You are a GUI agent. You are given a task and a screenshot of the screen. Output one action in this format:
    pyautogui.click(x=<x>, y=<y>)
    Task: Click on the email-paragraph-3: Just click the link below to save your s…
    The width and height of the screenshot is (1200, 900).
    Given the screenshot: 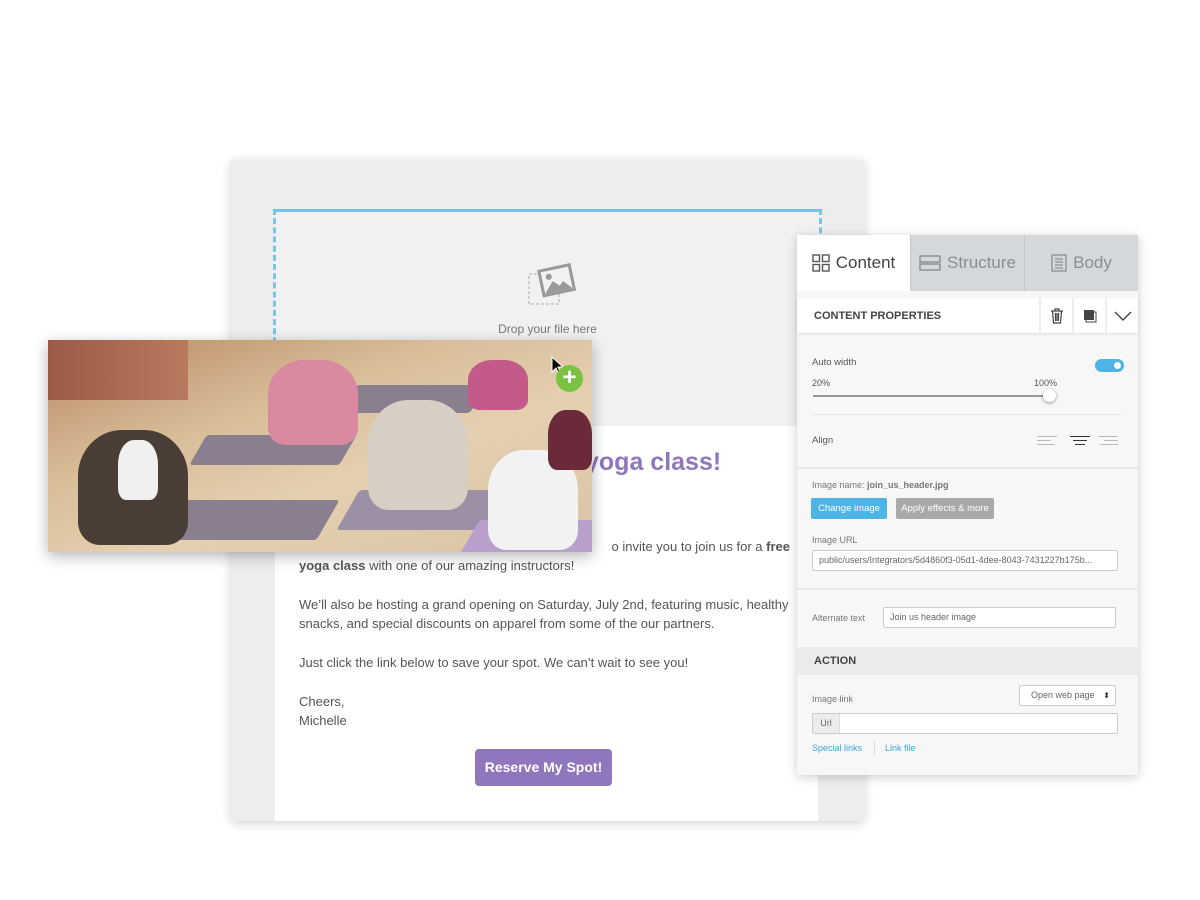 What is the action you would take?
    pyautogui.click(x=544, y=662)
    